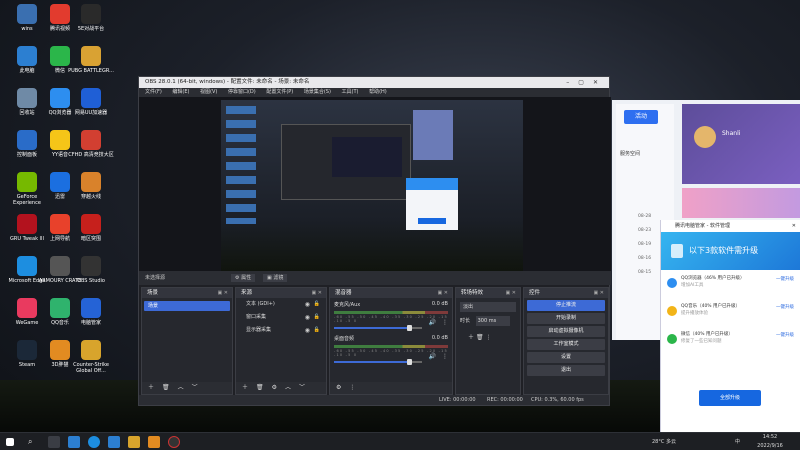  What do you see at coordinates (730, 398) in the screenshot?
I see `upgrade-all-button: 全部升级` at bounding box center [730, 398].